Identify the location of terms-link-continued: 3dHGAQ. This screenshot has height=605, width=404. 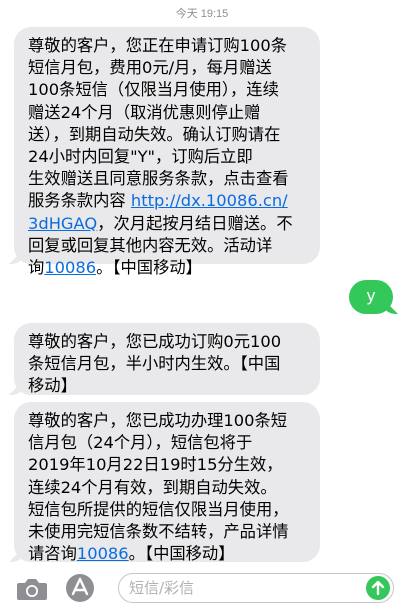
(62, 223).